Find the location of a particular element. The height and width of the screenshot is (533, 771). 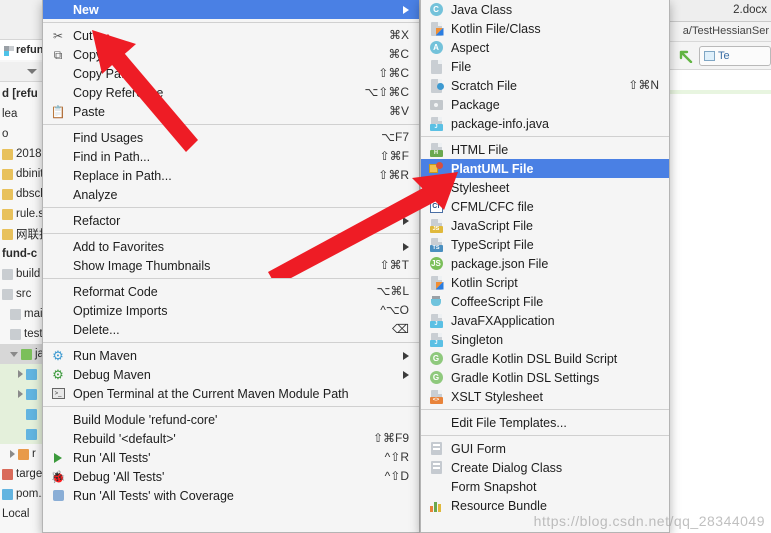

new-submenu-item-javascript-file: JS JavaScript File is located at coordinates (545, 225).